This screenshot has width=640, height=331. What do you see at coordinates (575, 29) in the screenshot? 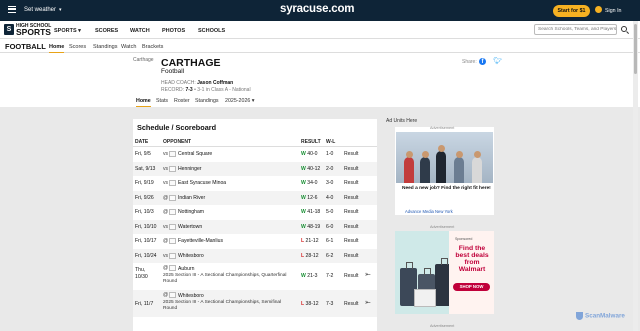
I see `search-input` at bounding box center [575, 29].